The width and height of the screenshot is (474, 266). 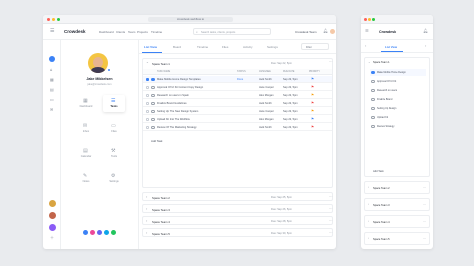 What do you see at coordinates (398, 108) in the screenshot?
I see `list-item: Setting Up Design` at bounding box center [398, 108].